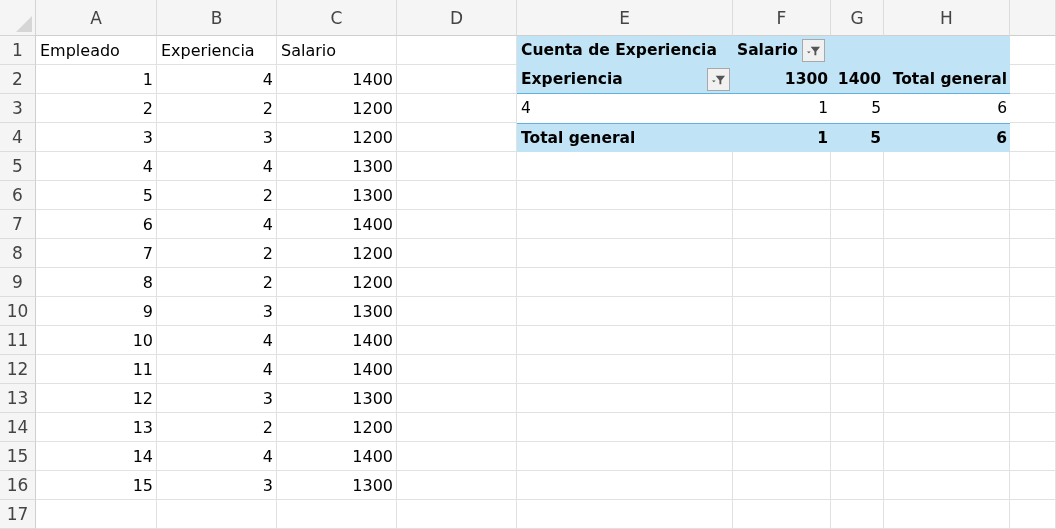  I want to click on column-header: A, so click(96, 18).